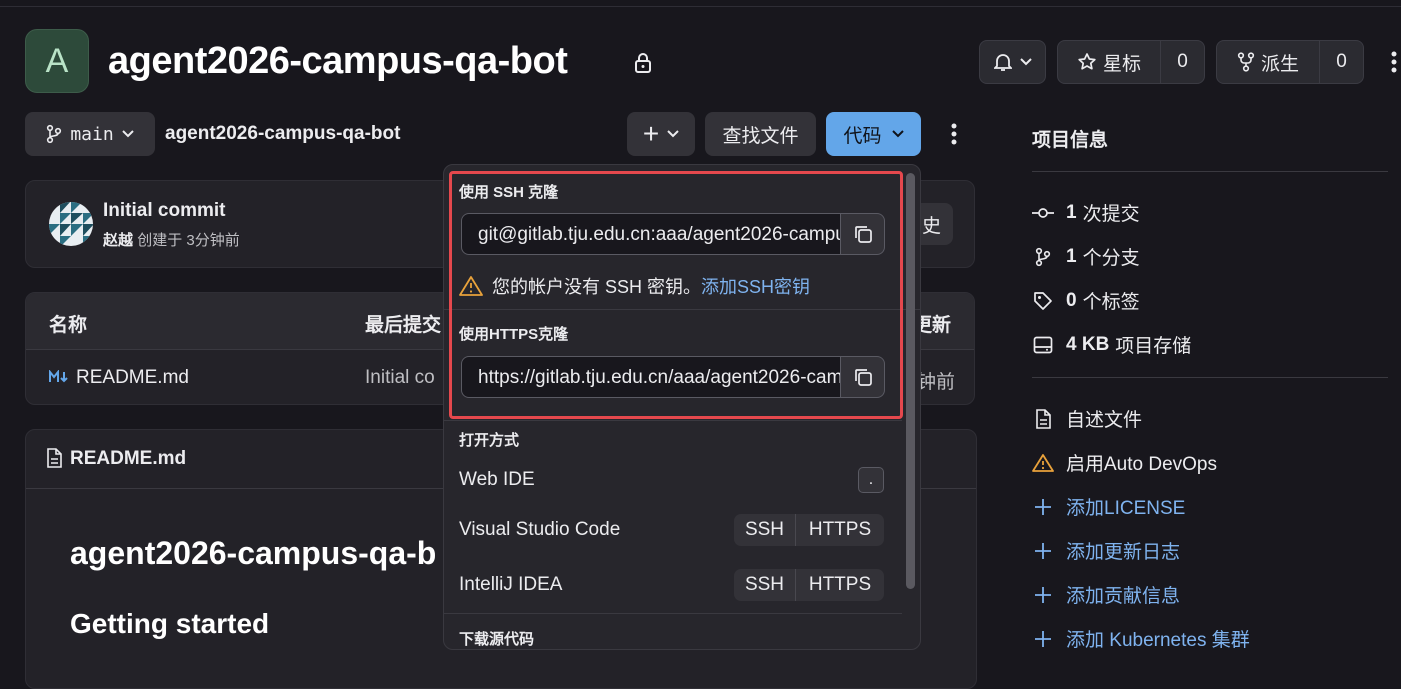 This screenshot has width=1401, height=689. I want to click on storage-icon, so click(1043, 345).